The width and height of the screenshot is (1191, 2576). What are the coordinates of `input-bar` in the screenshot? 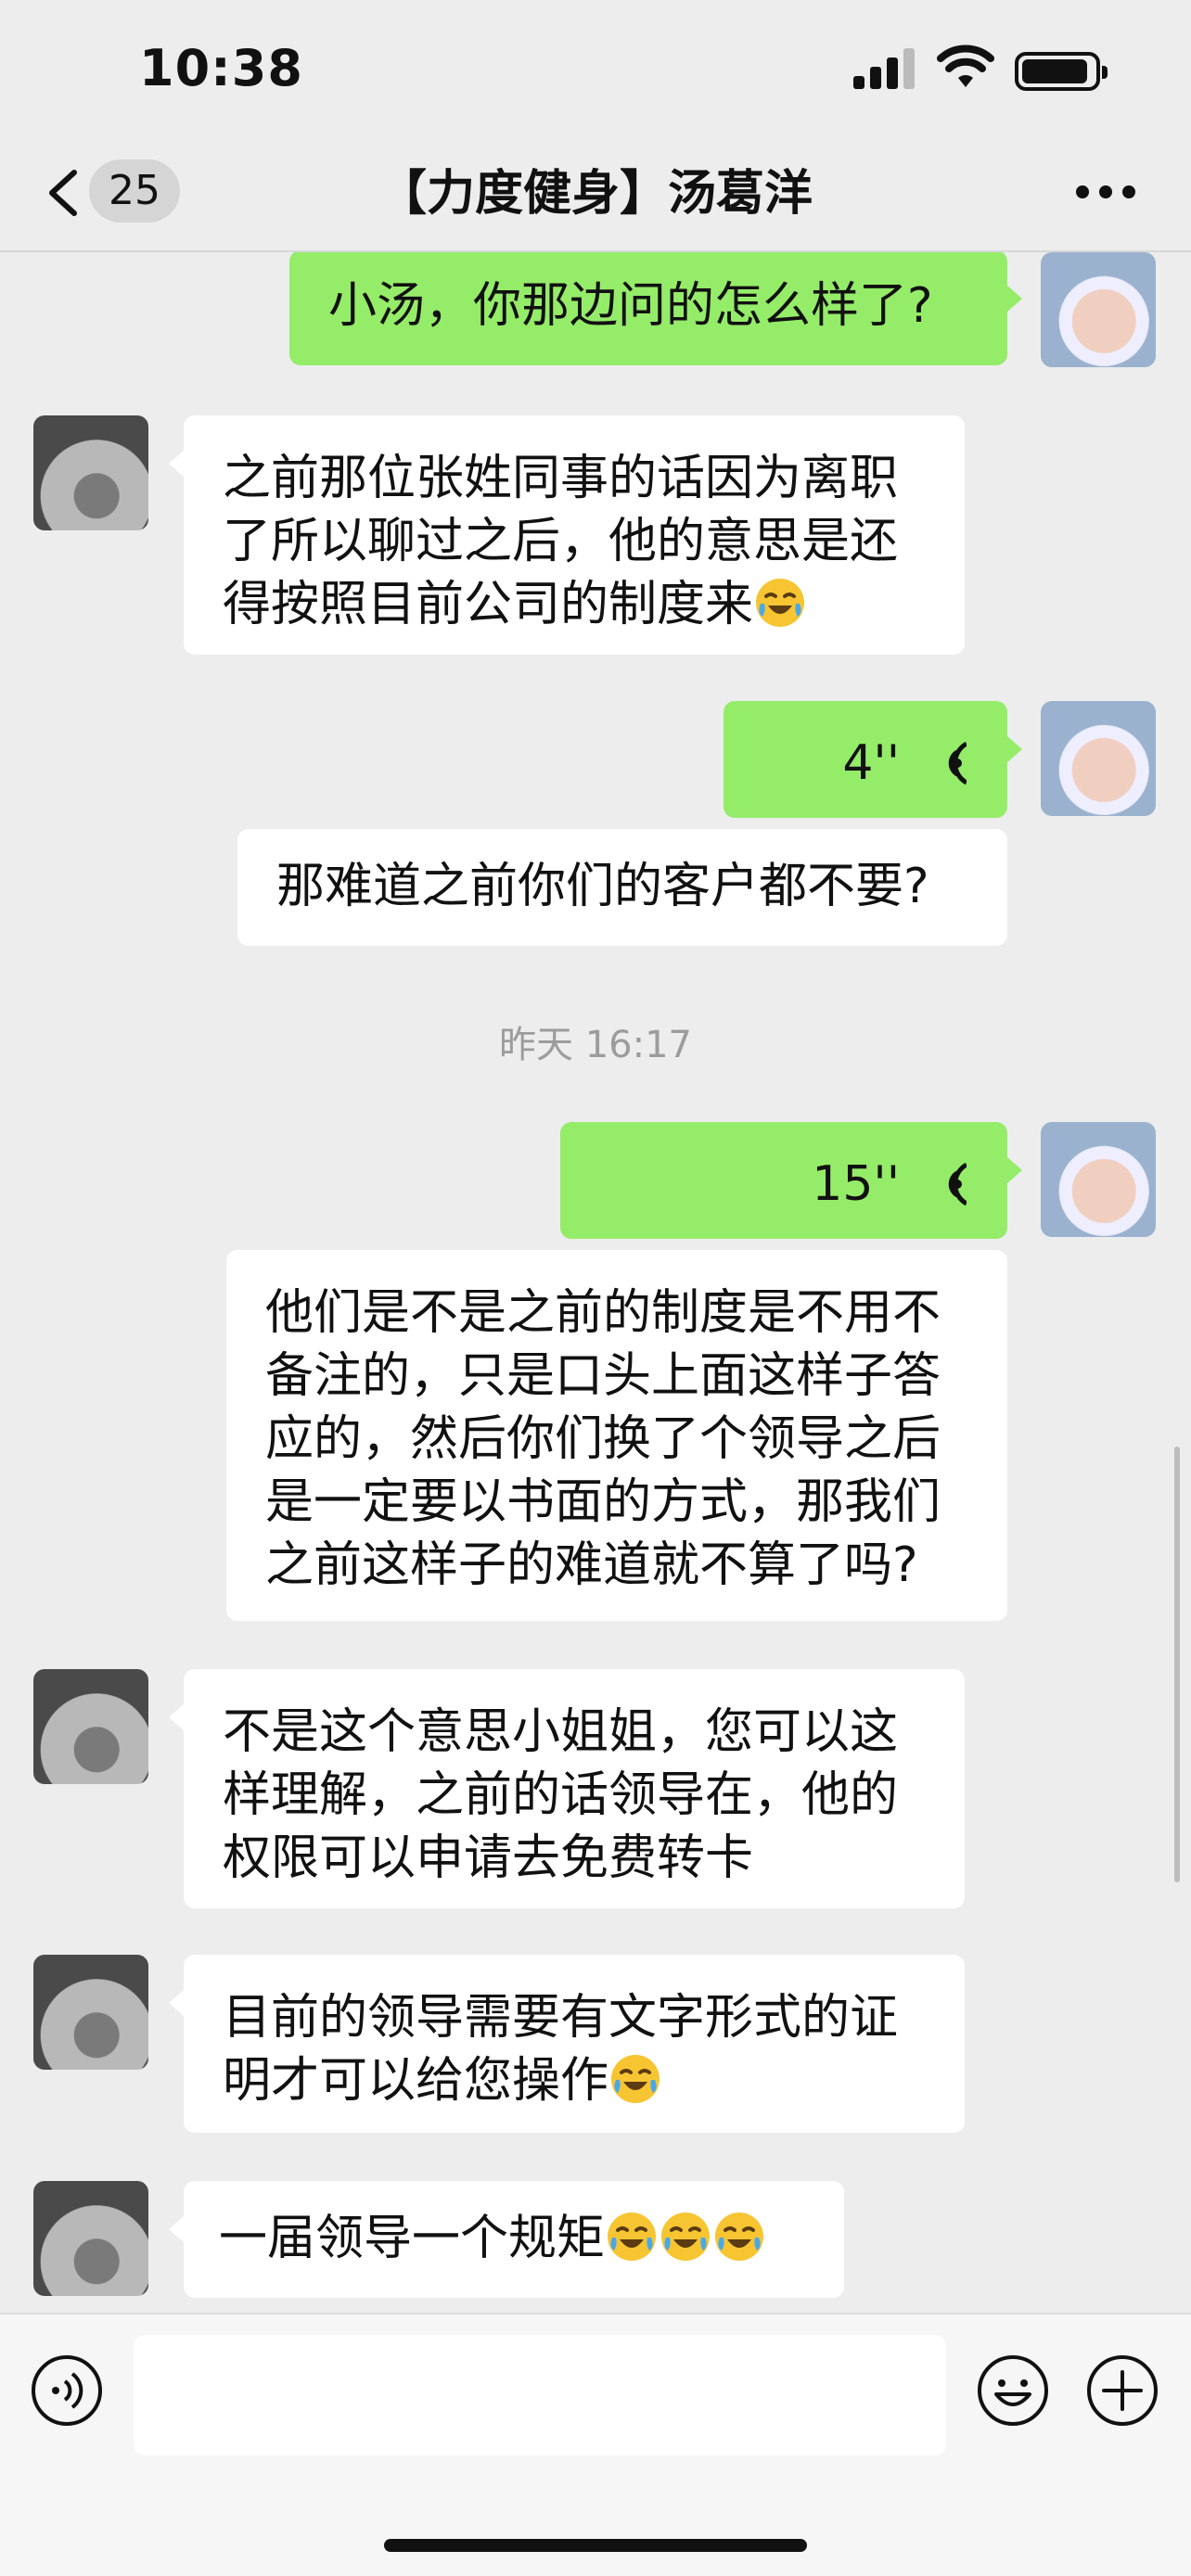 It's located at (595, 2445).